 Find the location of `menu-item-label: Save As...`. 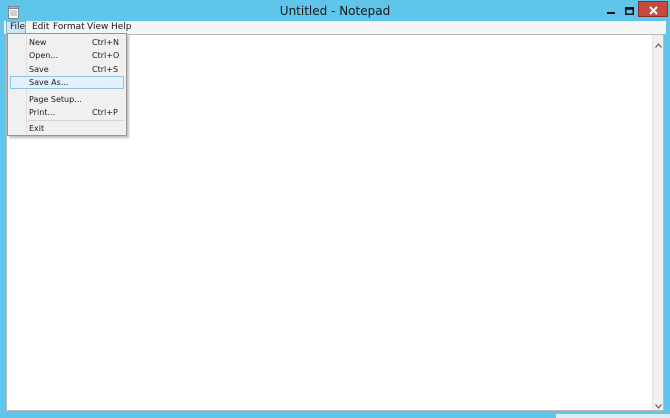

menu-item-label: Save As... is located at coordinates (49, 82).